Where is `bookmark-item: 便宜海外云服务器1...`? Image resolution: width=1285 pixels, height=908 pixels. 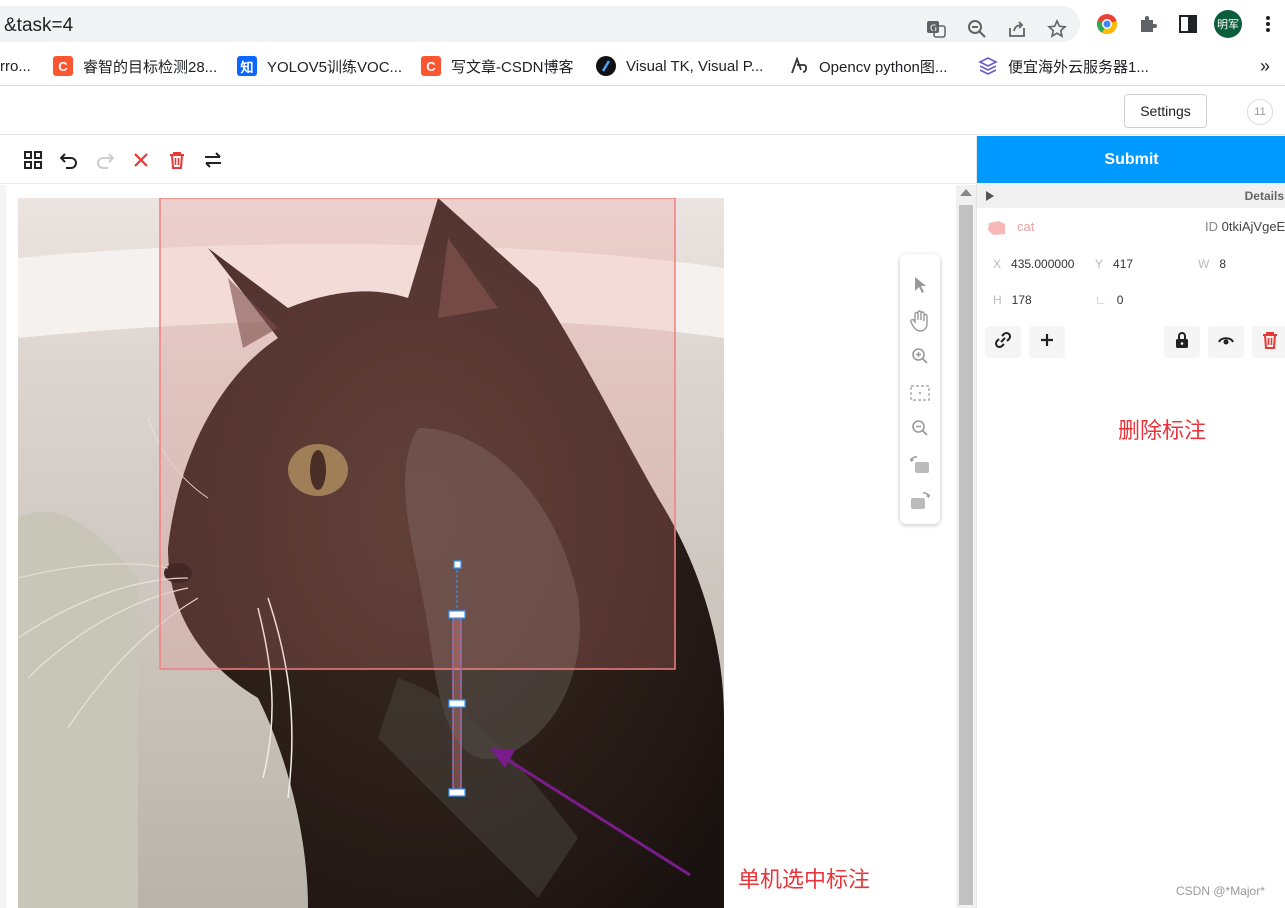 bookmark-item: 便宜海外云服务器1... is located at coordinates (1063, 66).